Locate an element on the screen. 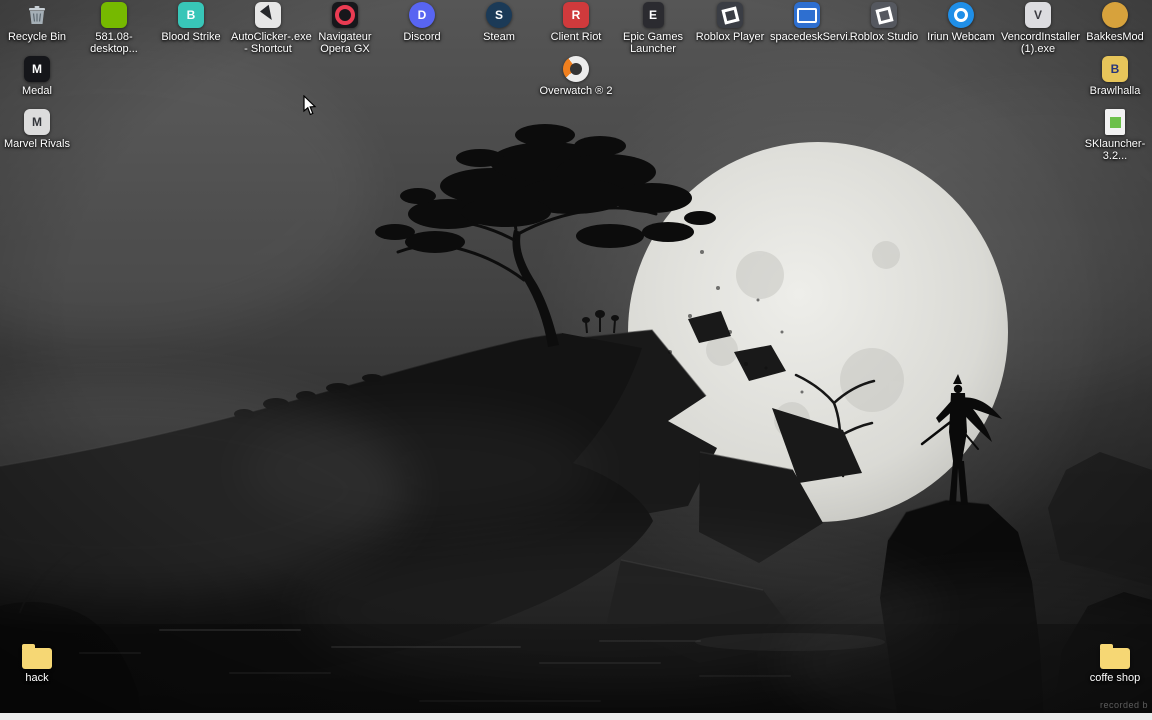 The height and width of the screenshot is (720, 1152). desktop-icon-discord: D Discord is located at coordinates (422, 22).